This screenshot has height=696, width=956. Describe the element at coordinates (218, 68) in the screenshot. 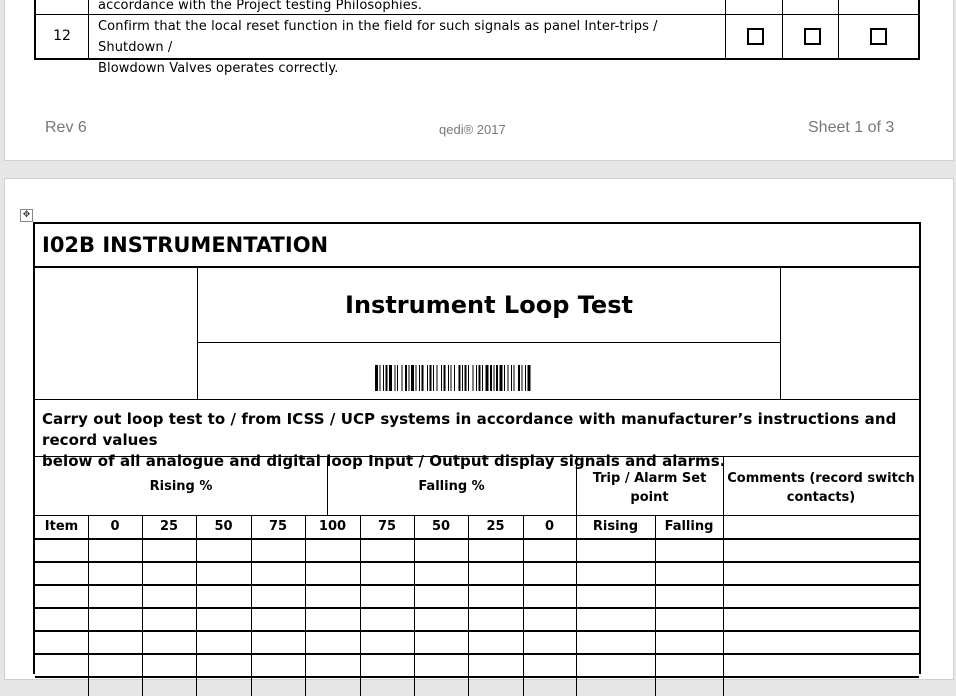

I see `row-text-line2: Blowdown Valves operates correctly.` at that location.